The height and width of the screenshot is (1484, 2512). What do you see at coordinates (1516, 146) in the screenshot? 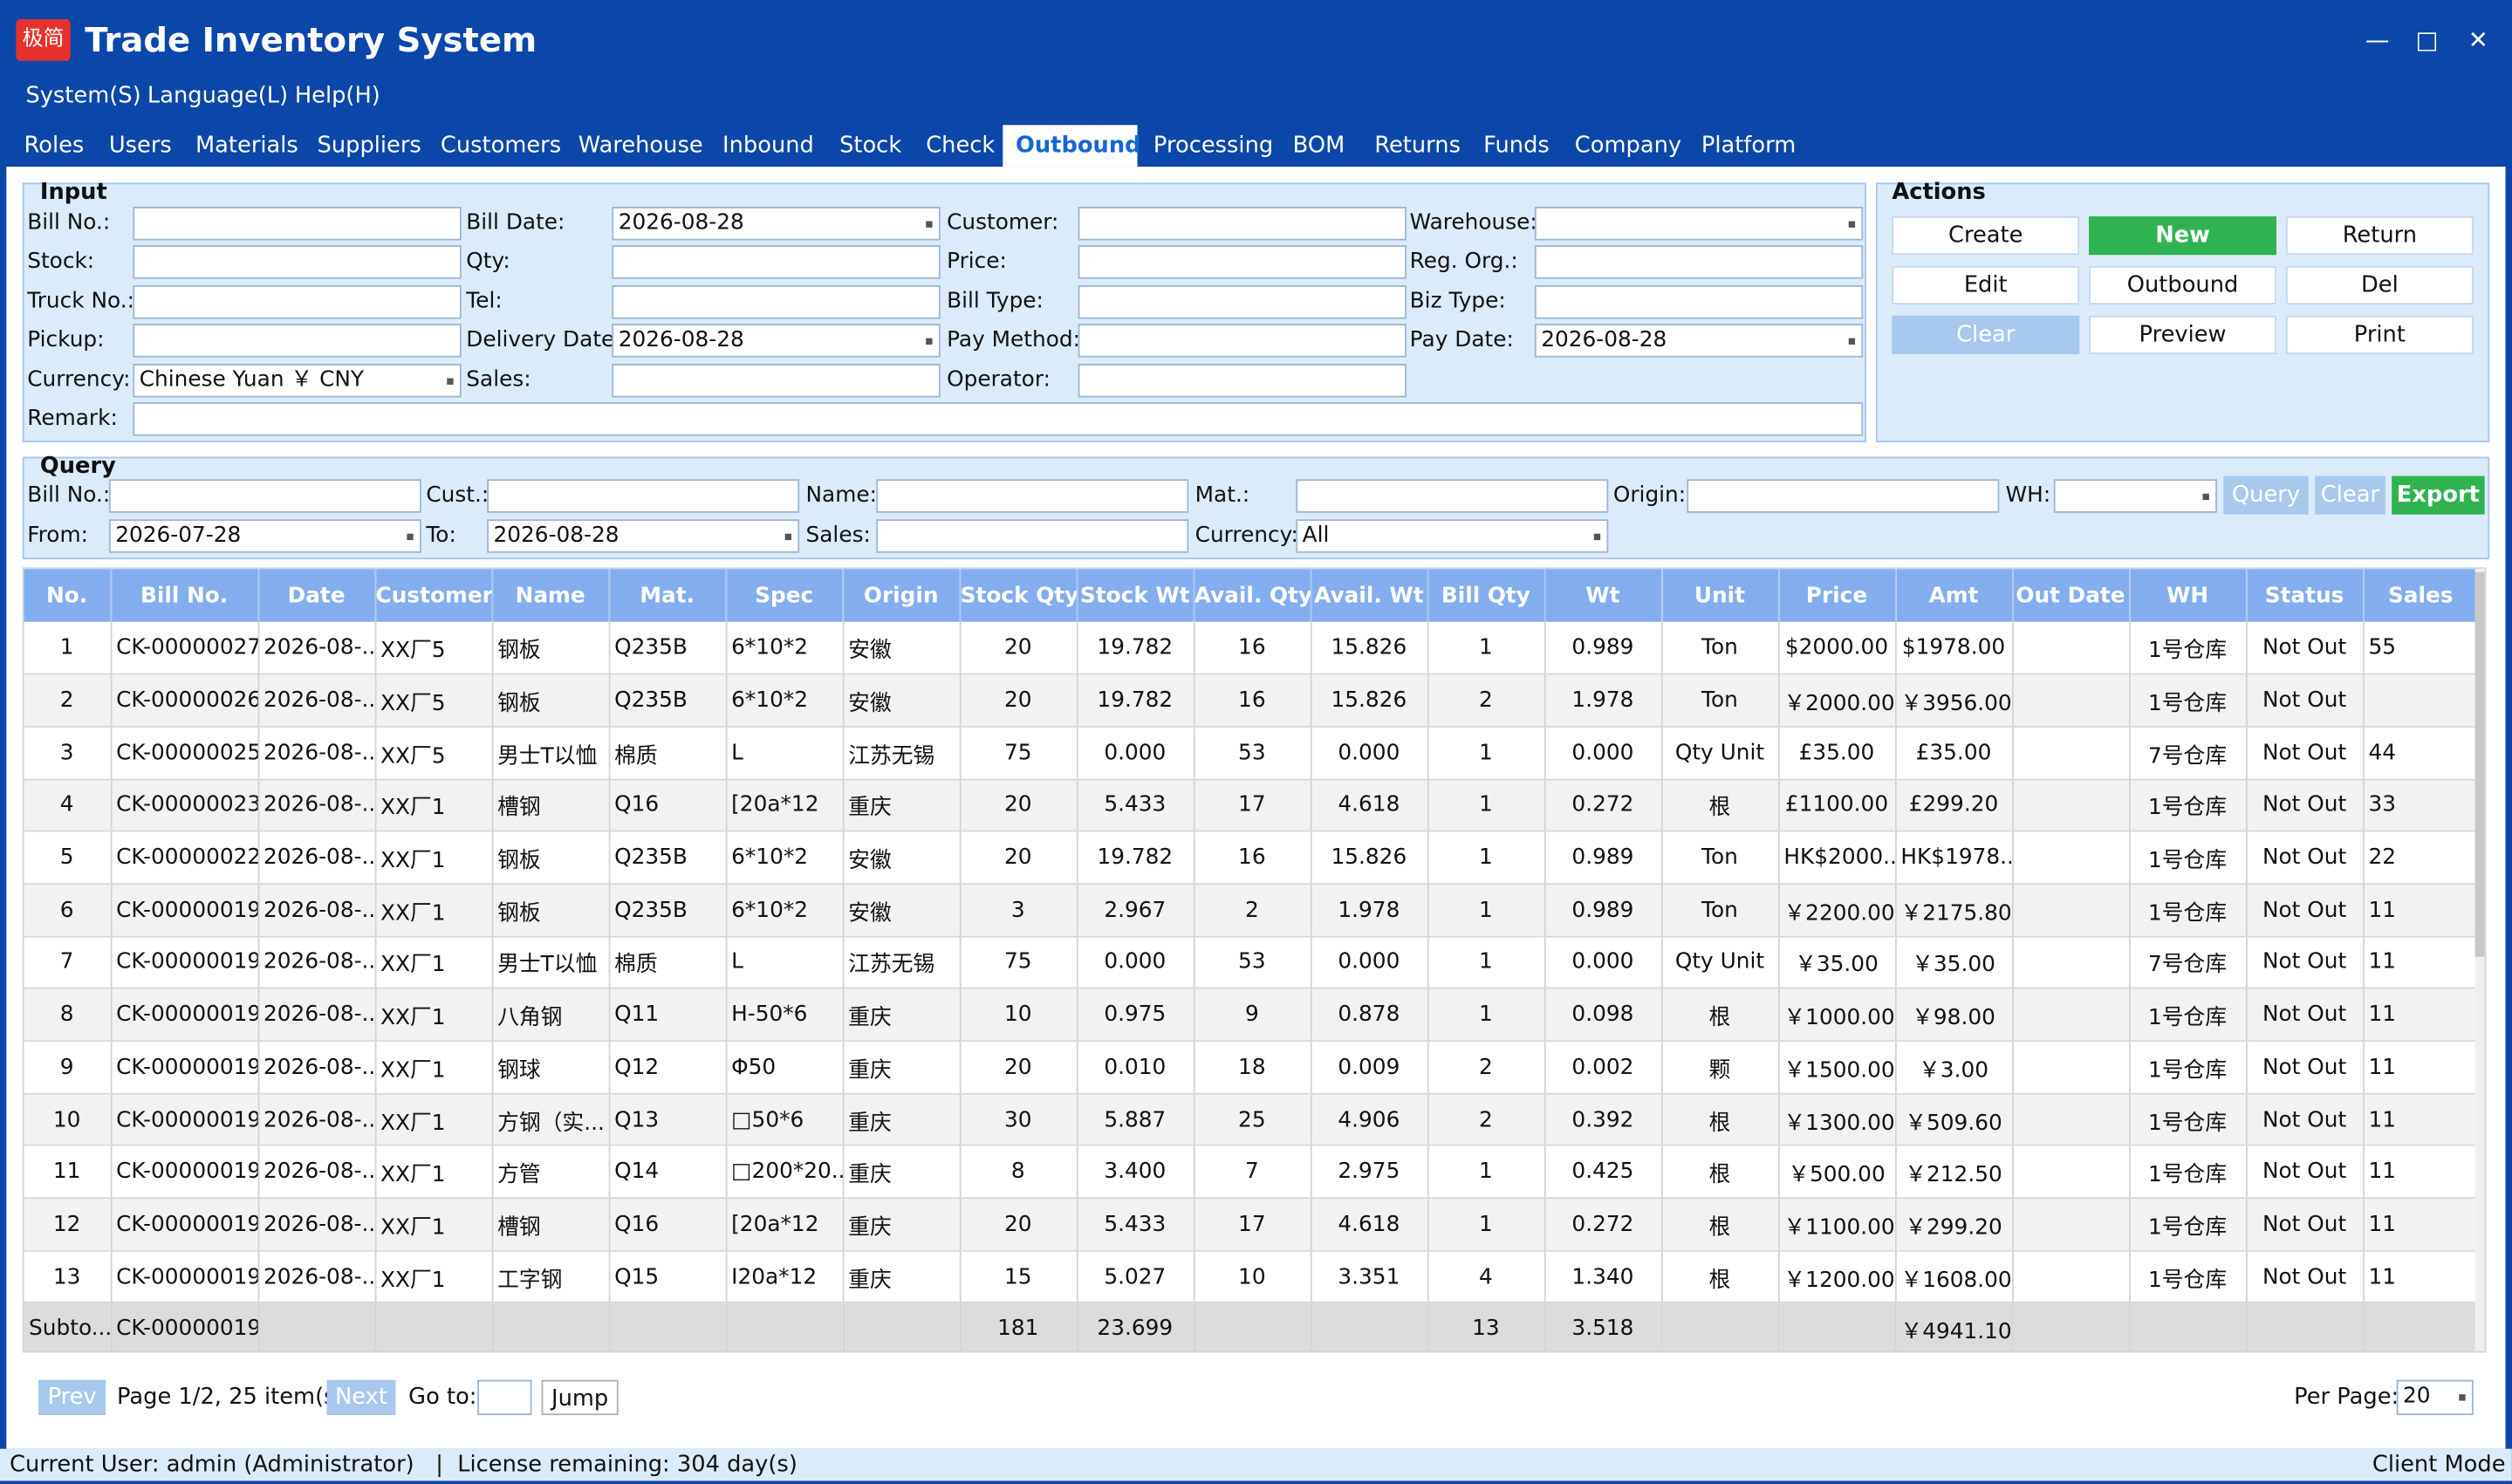
I see `tab-funds: Funds` at bounding box center [1516, 146].